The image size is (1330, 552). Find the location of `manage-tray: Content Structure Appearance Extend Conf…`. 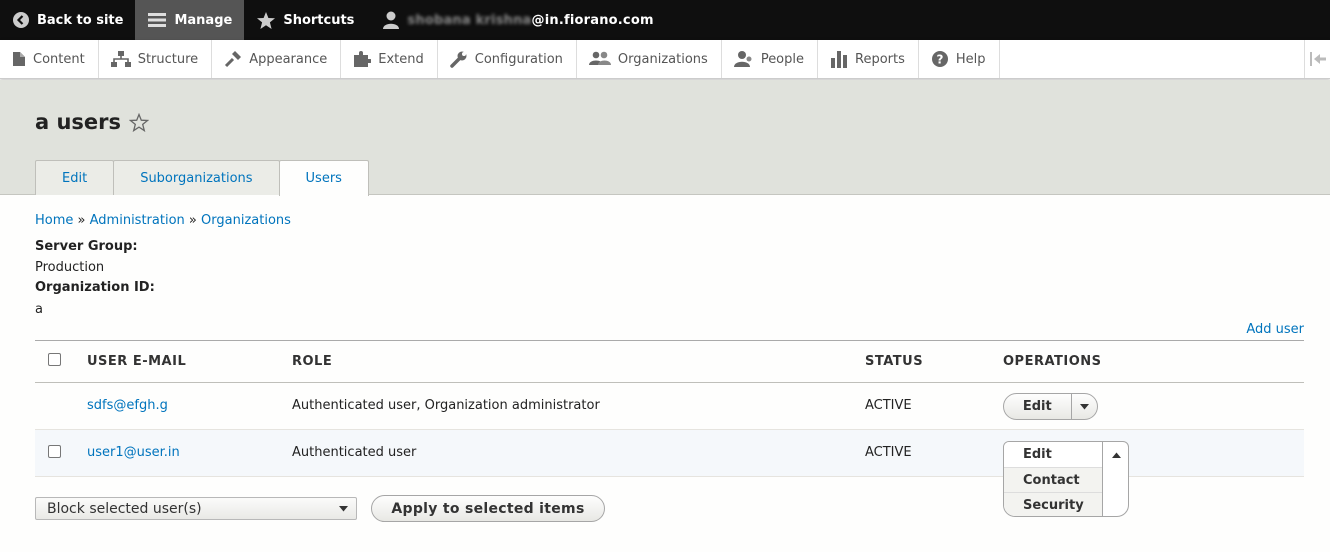

manage-tray: Content Structure Appearance Extend Conf… is located at coordinates (665, 59).